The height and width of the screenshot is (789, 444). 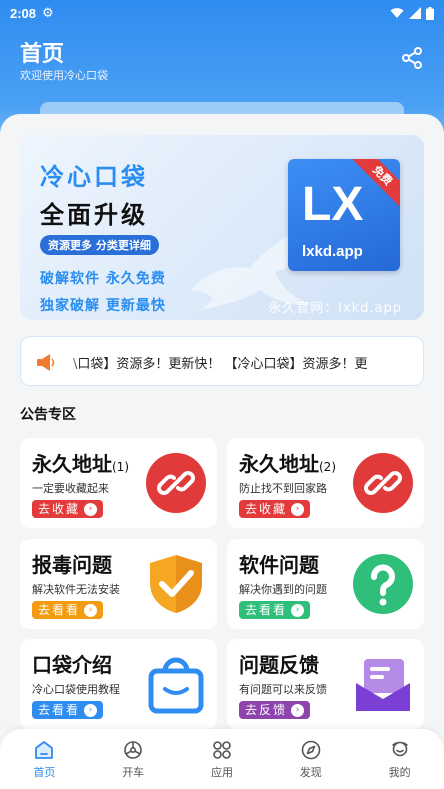 What do you see at coordinates (176, 685) in the screenshot?
I see `bag-icon` at bounding box center [176, 685].